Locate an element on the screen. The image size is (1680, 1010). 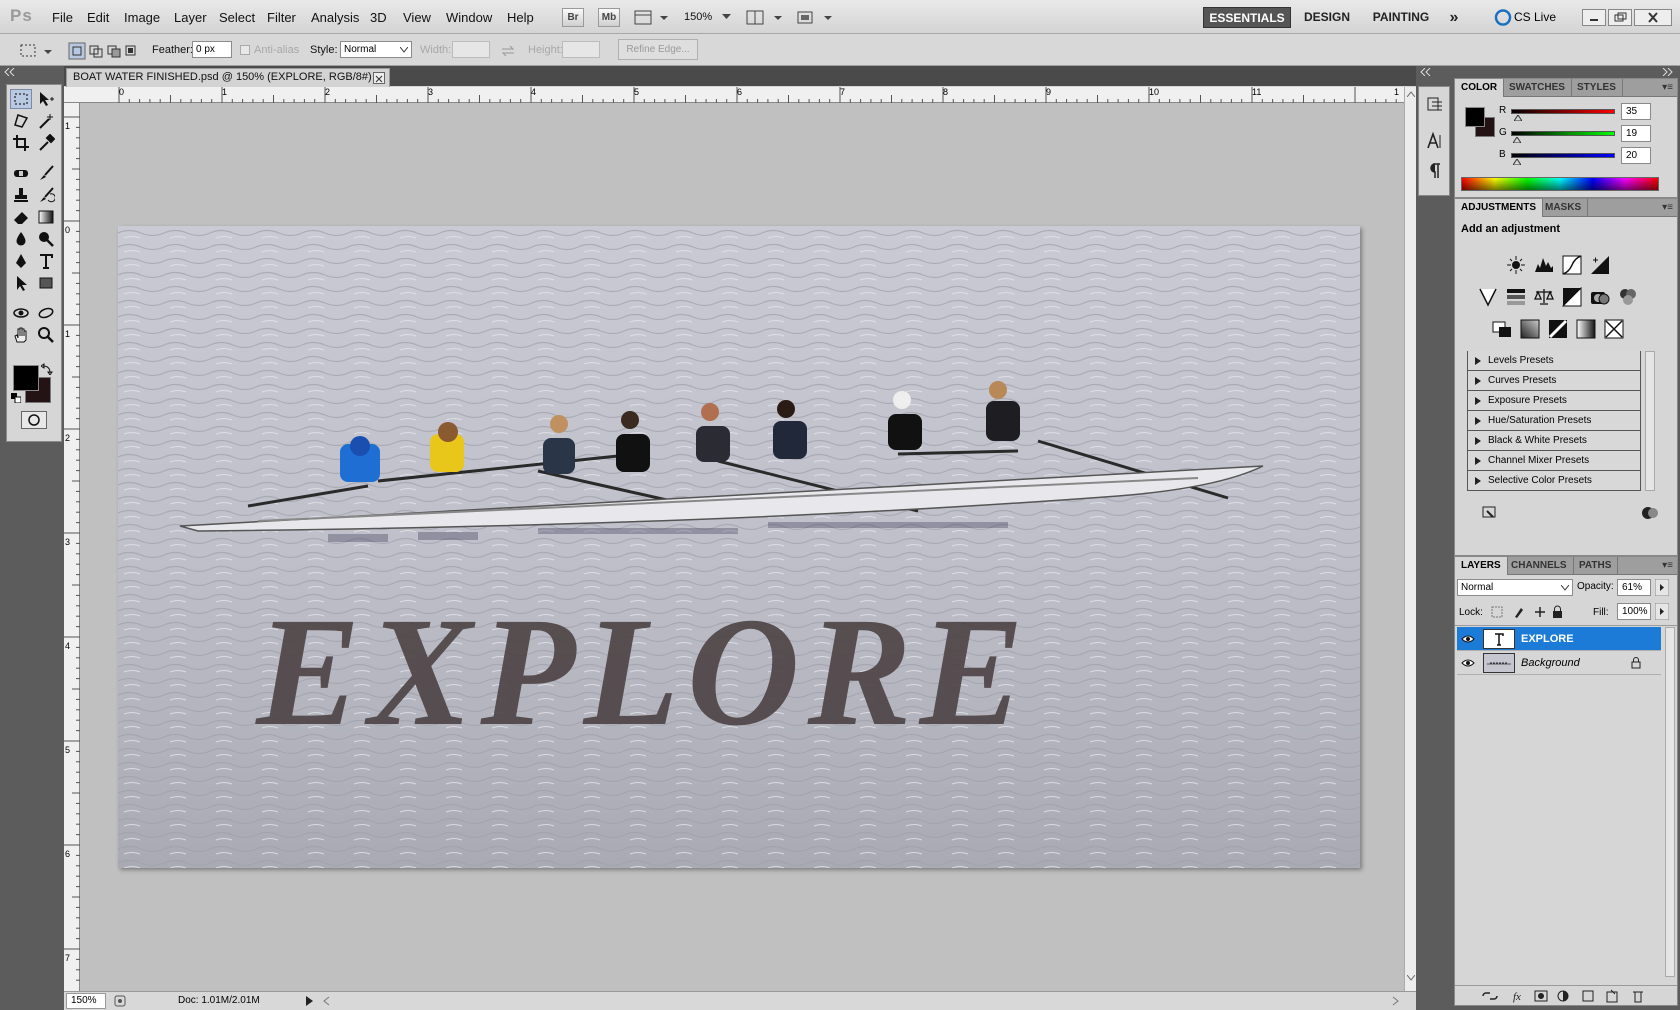
zoom-level: 150% is located at coordinates (698, 17).